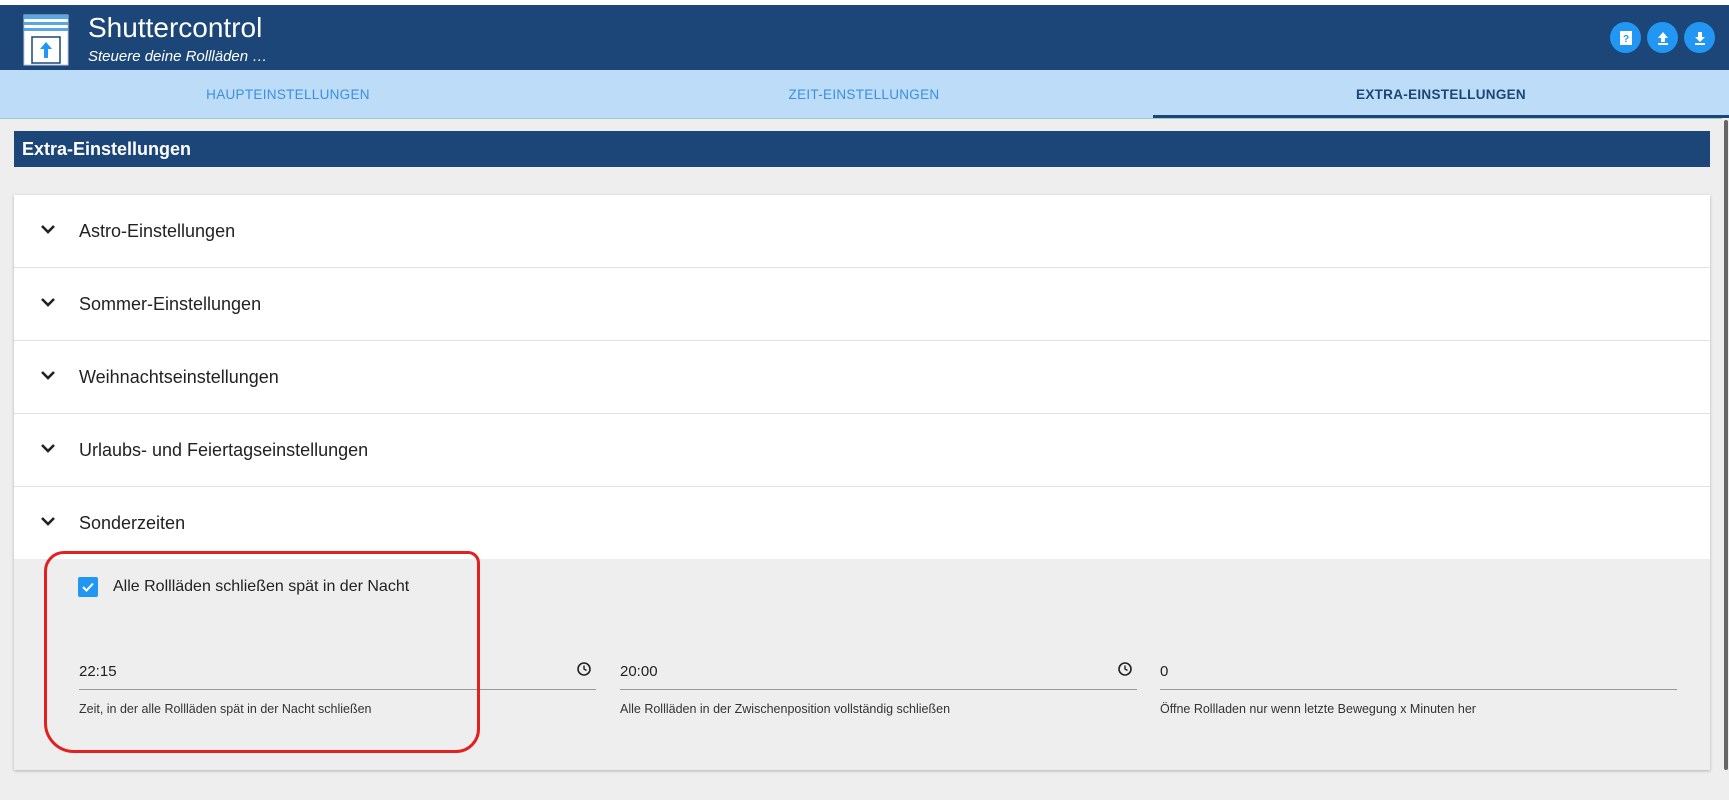  What do you see at coordinates (1441, 94) in the screenshot?
I see `tab-extra-einstellungen: EXTRA-EINSTELLUNGEN` at bounding box center [1441, 94].